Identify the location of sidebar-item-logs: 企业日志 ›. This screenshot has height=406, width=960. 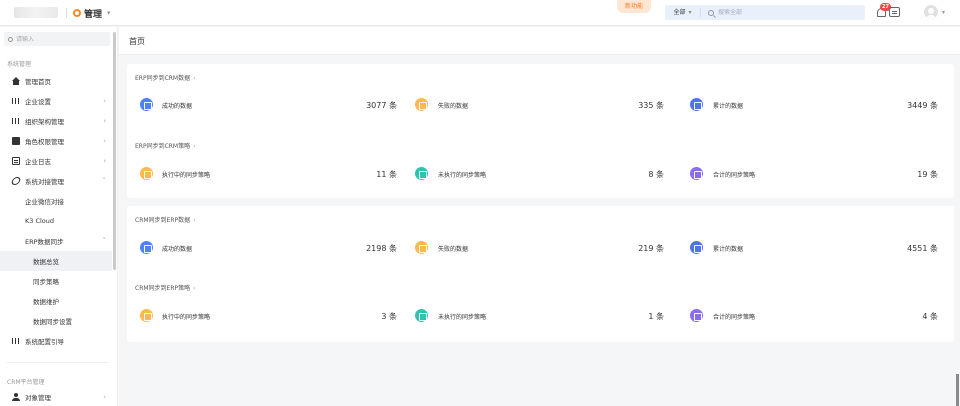
(56, 161).